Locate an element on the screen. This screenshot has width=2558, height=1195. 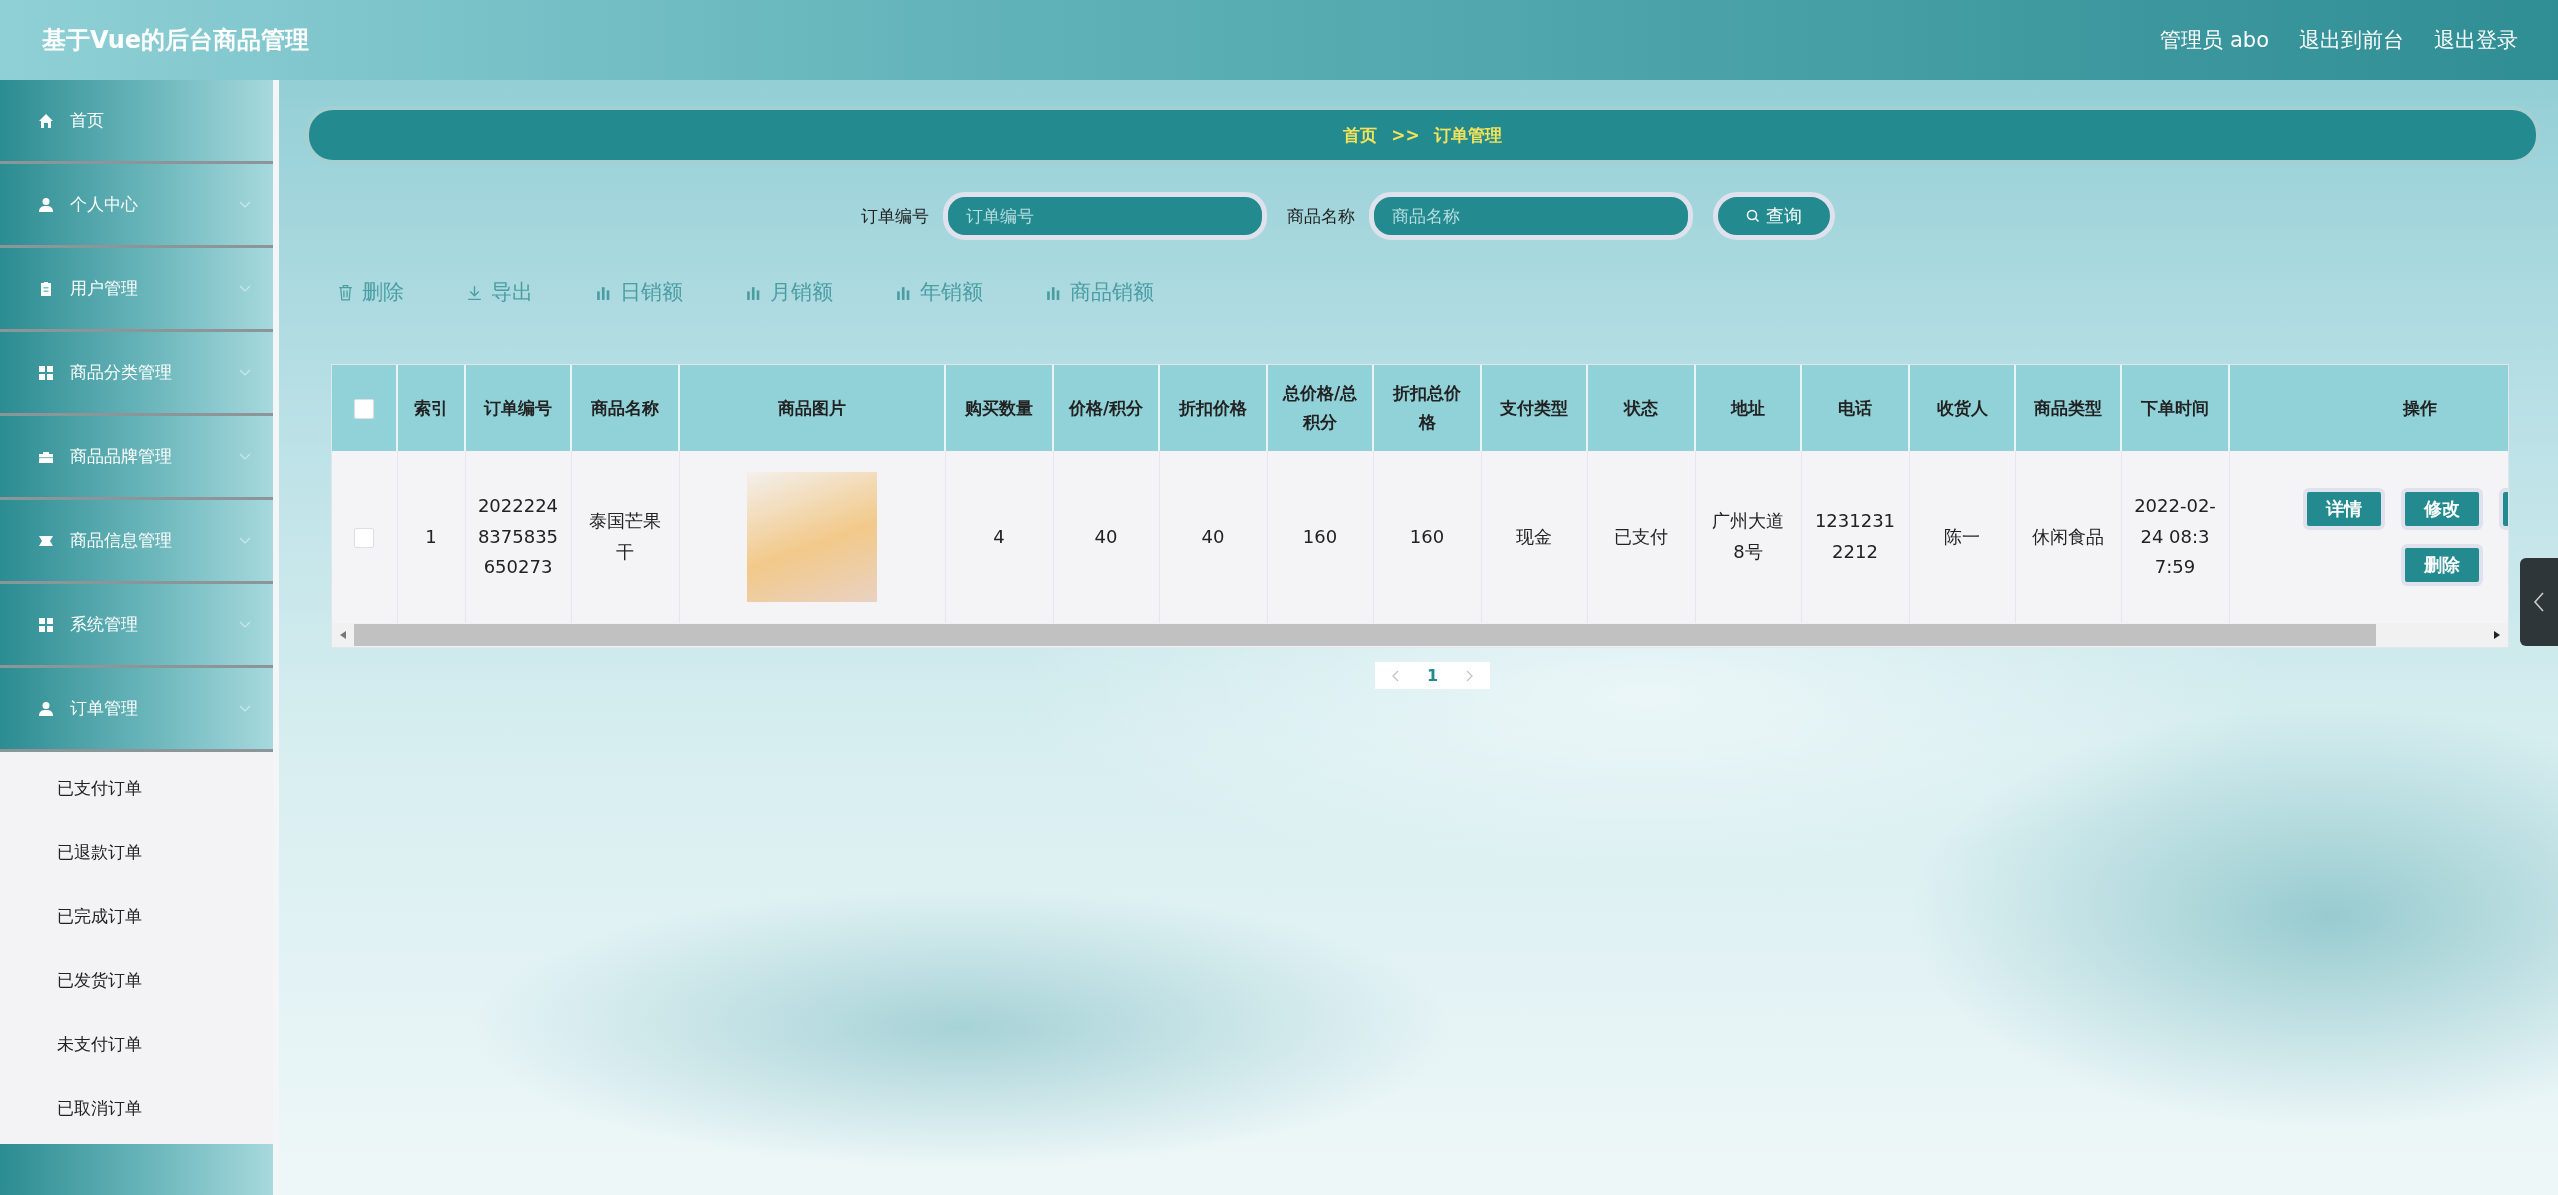
column-header: 索引 is located at coordinates (431, 407).